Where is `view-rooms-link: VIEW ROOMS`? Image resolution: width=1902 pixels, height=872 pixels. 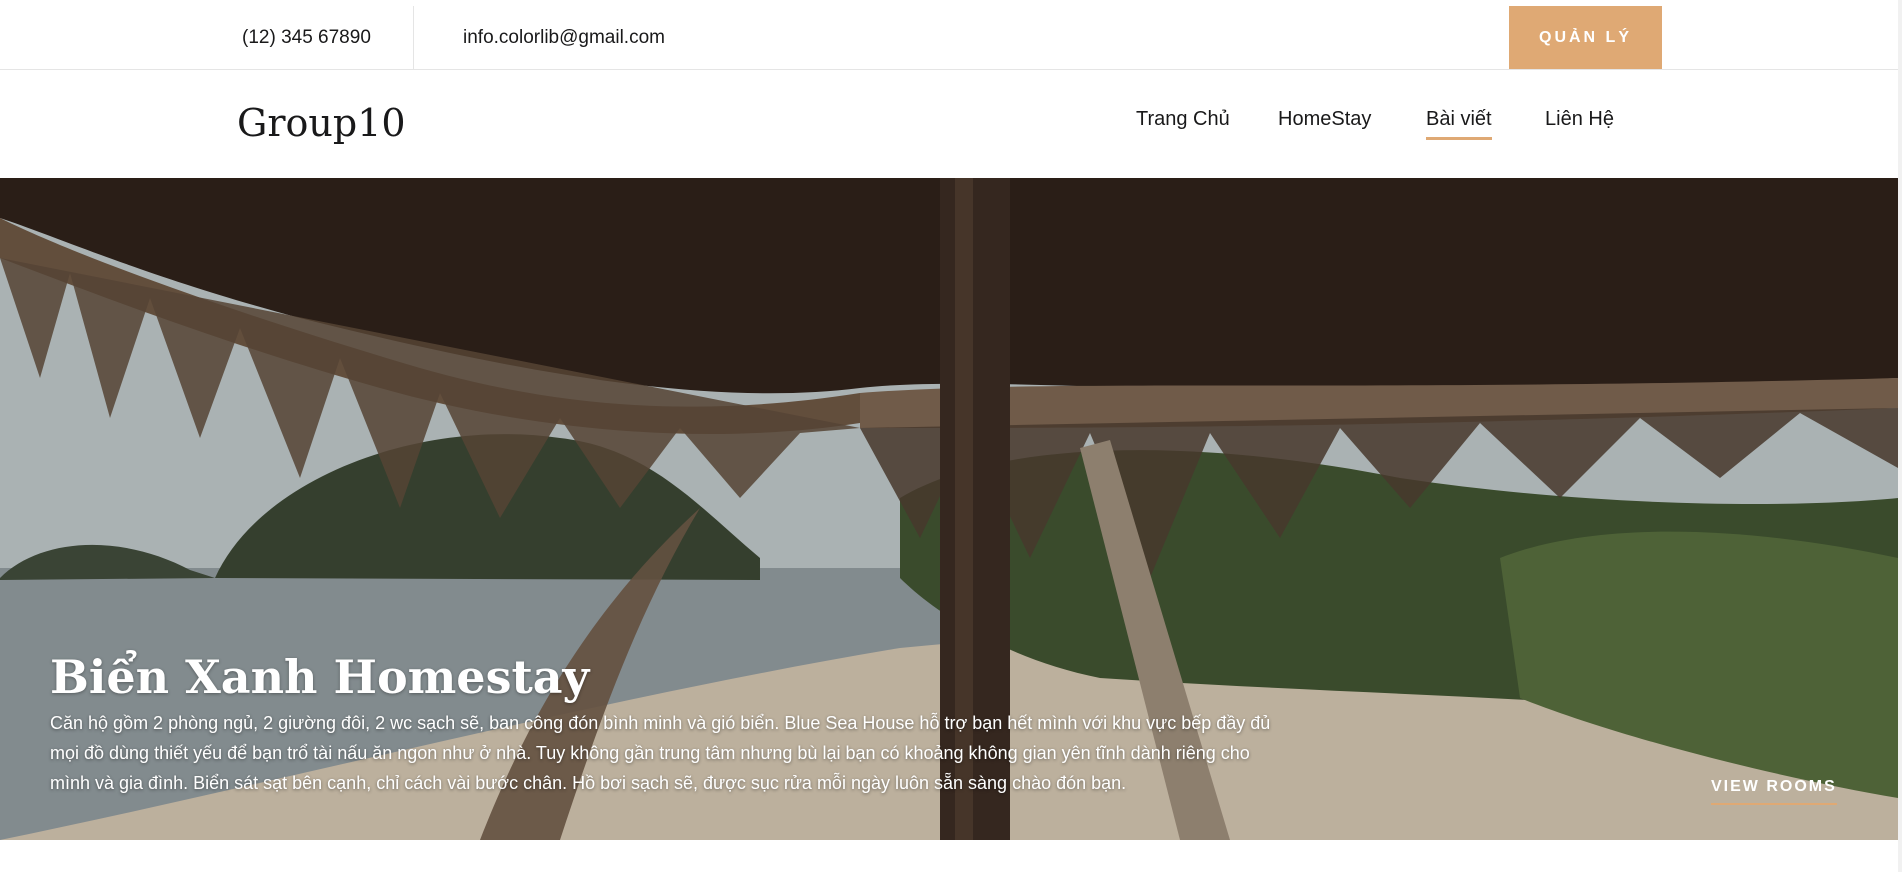 view-rooms-link: VIEW ROOMS is located at coordinates (1774, 791).